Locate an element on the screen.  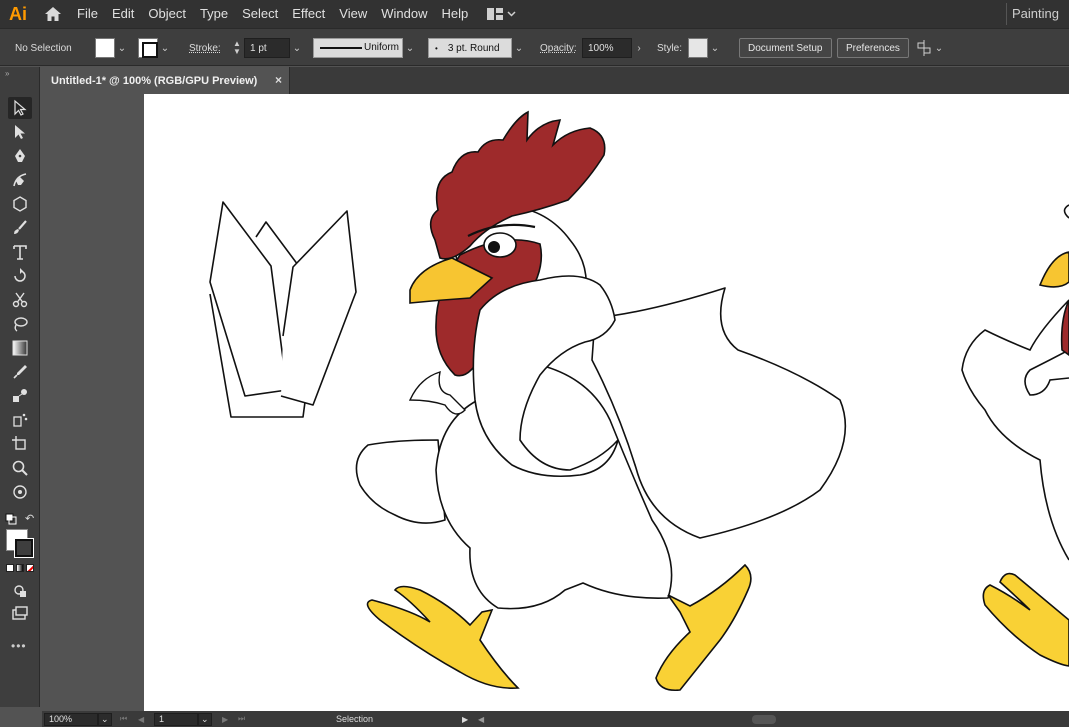
color-icon is located at coordinates (10, 568).